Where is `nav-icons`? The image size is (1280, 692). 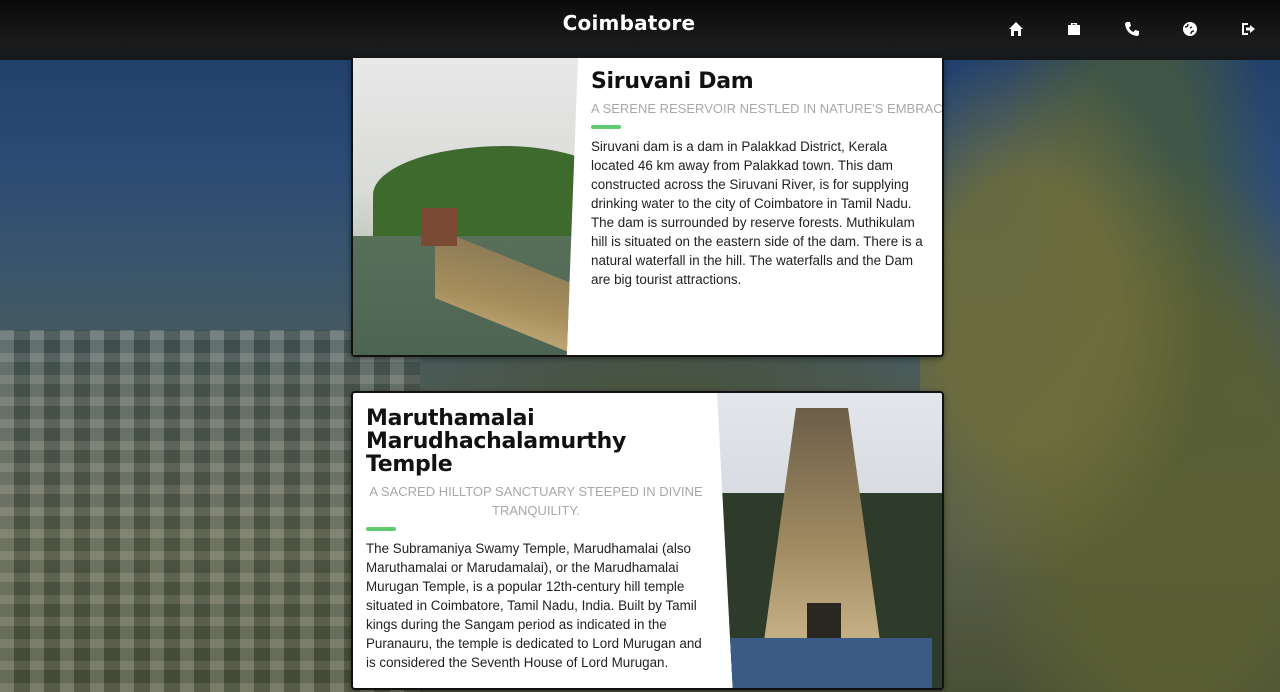
nav-icons is located at coordinates (1132, 29).